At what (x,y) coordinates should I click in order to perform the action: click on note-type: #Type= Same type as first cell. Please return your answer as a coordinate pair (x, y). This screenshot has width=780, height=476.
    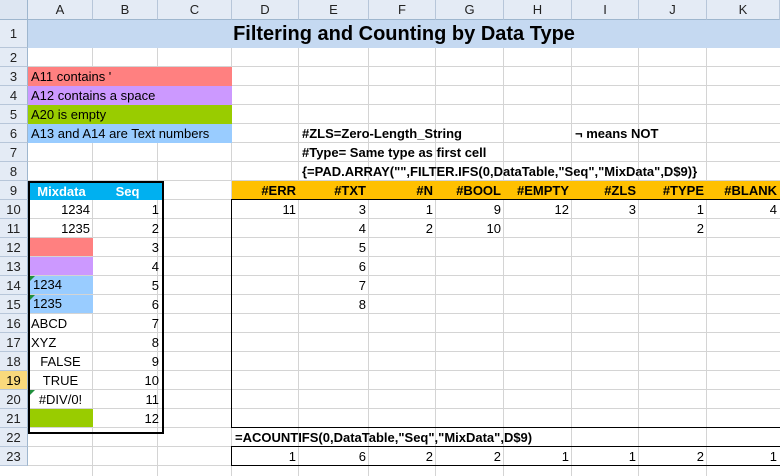
    Looking at the image, I should click on (394, 152).